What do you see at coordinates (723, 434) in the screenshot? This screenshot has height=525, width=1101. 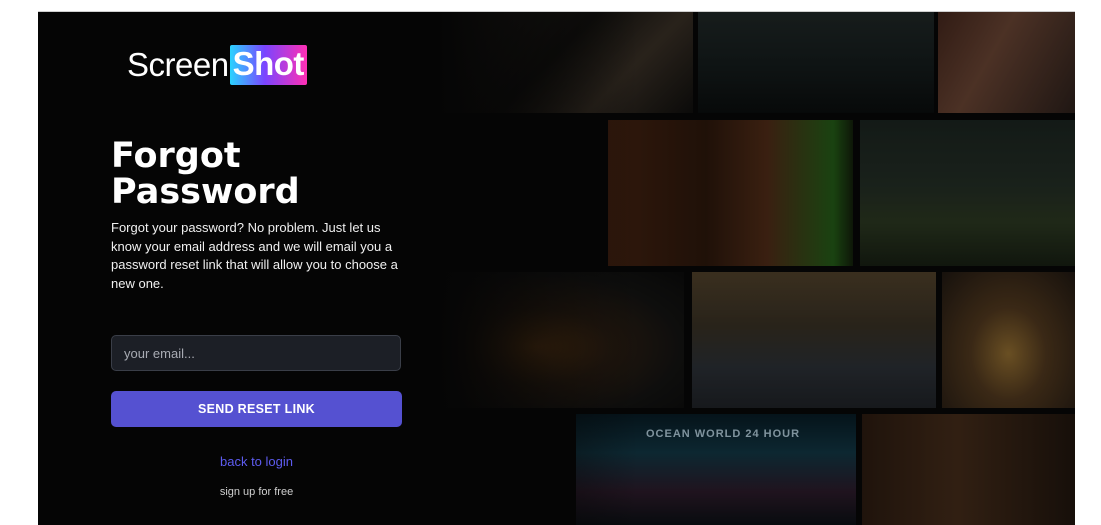 I see `storefront-sign: OCEAN WORLD 24 HOUR` at bounding box center [723, 434].